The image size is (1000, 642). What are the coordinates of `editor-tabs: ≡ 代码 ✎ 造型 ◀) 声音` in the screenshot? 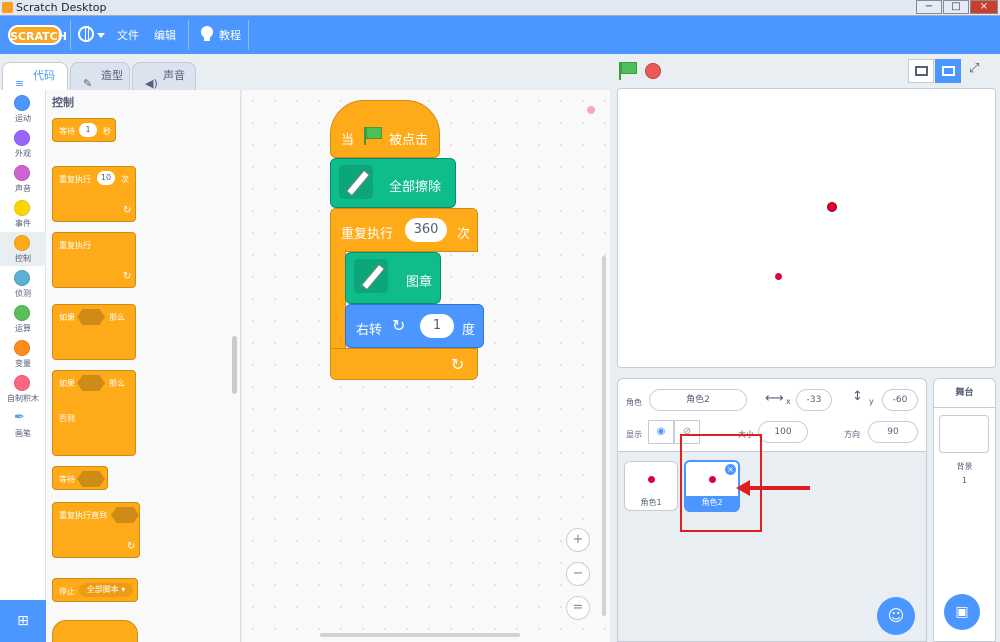 It's located at (305, 72).